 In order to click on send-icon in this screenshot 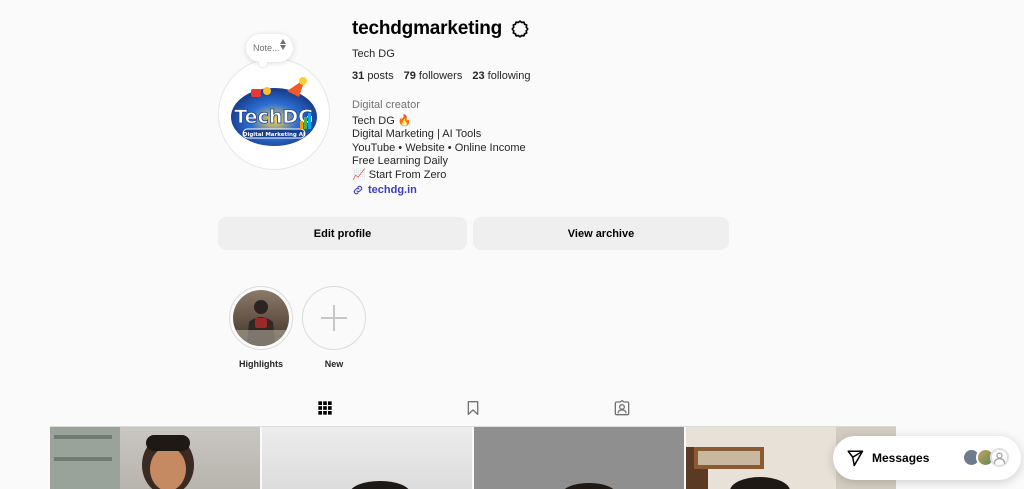, I will do `click(855, 458)`.